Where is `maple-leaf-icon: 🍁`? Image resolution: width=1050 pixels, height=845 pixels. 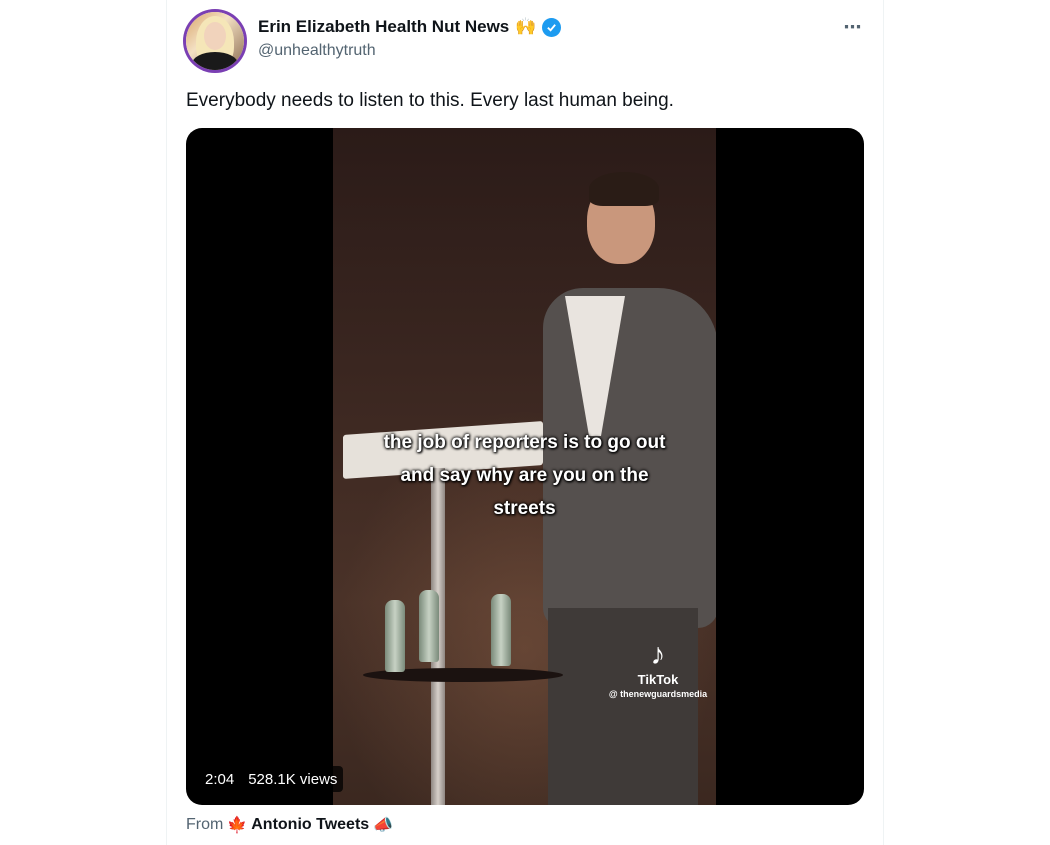 maple-leaf-icon: 🍁 is located at coordinates (237, 825).